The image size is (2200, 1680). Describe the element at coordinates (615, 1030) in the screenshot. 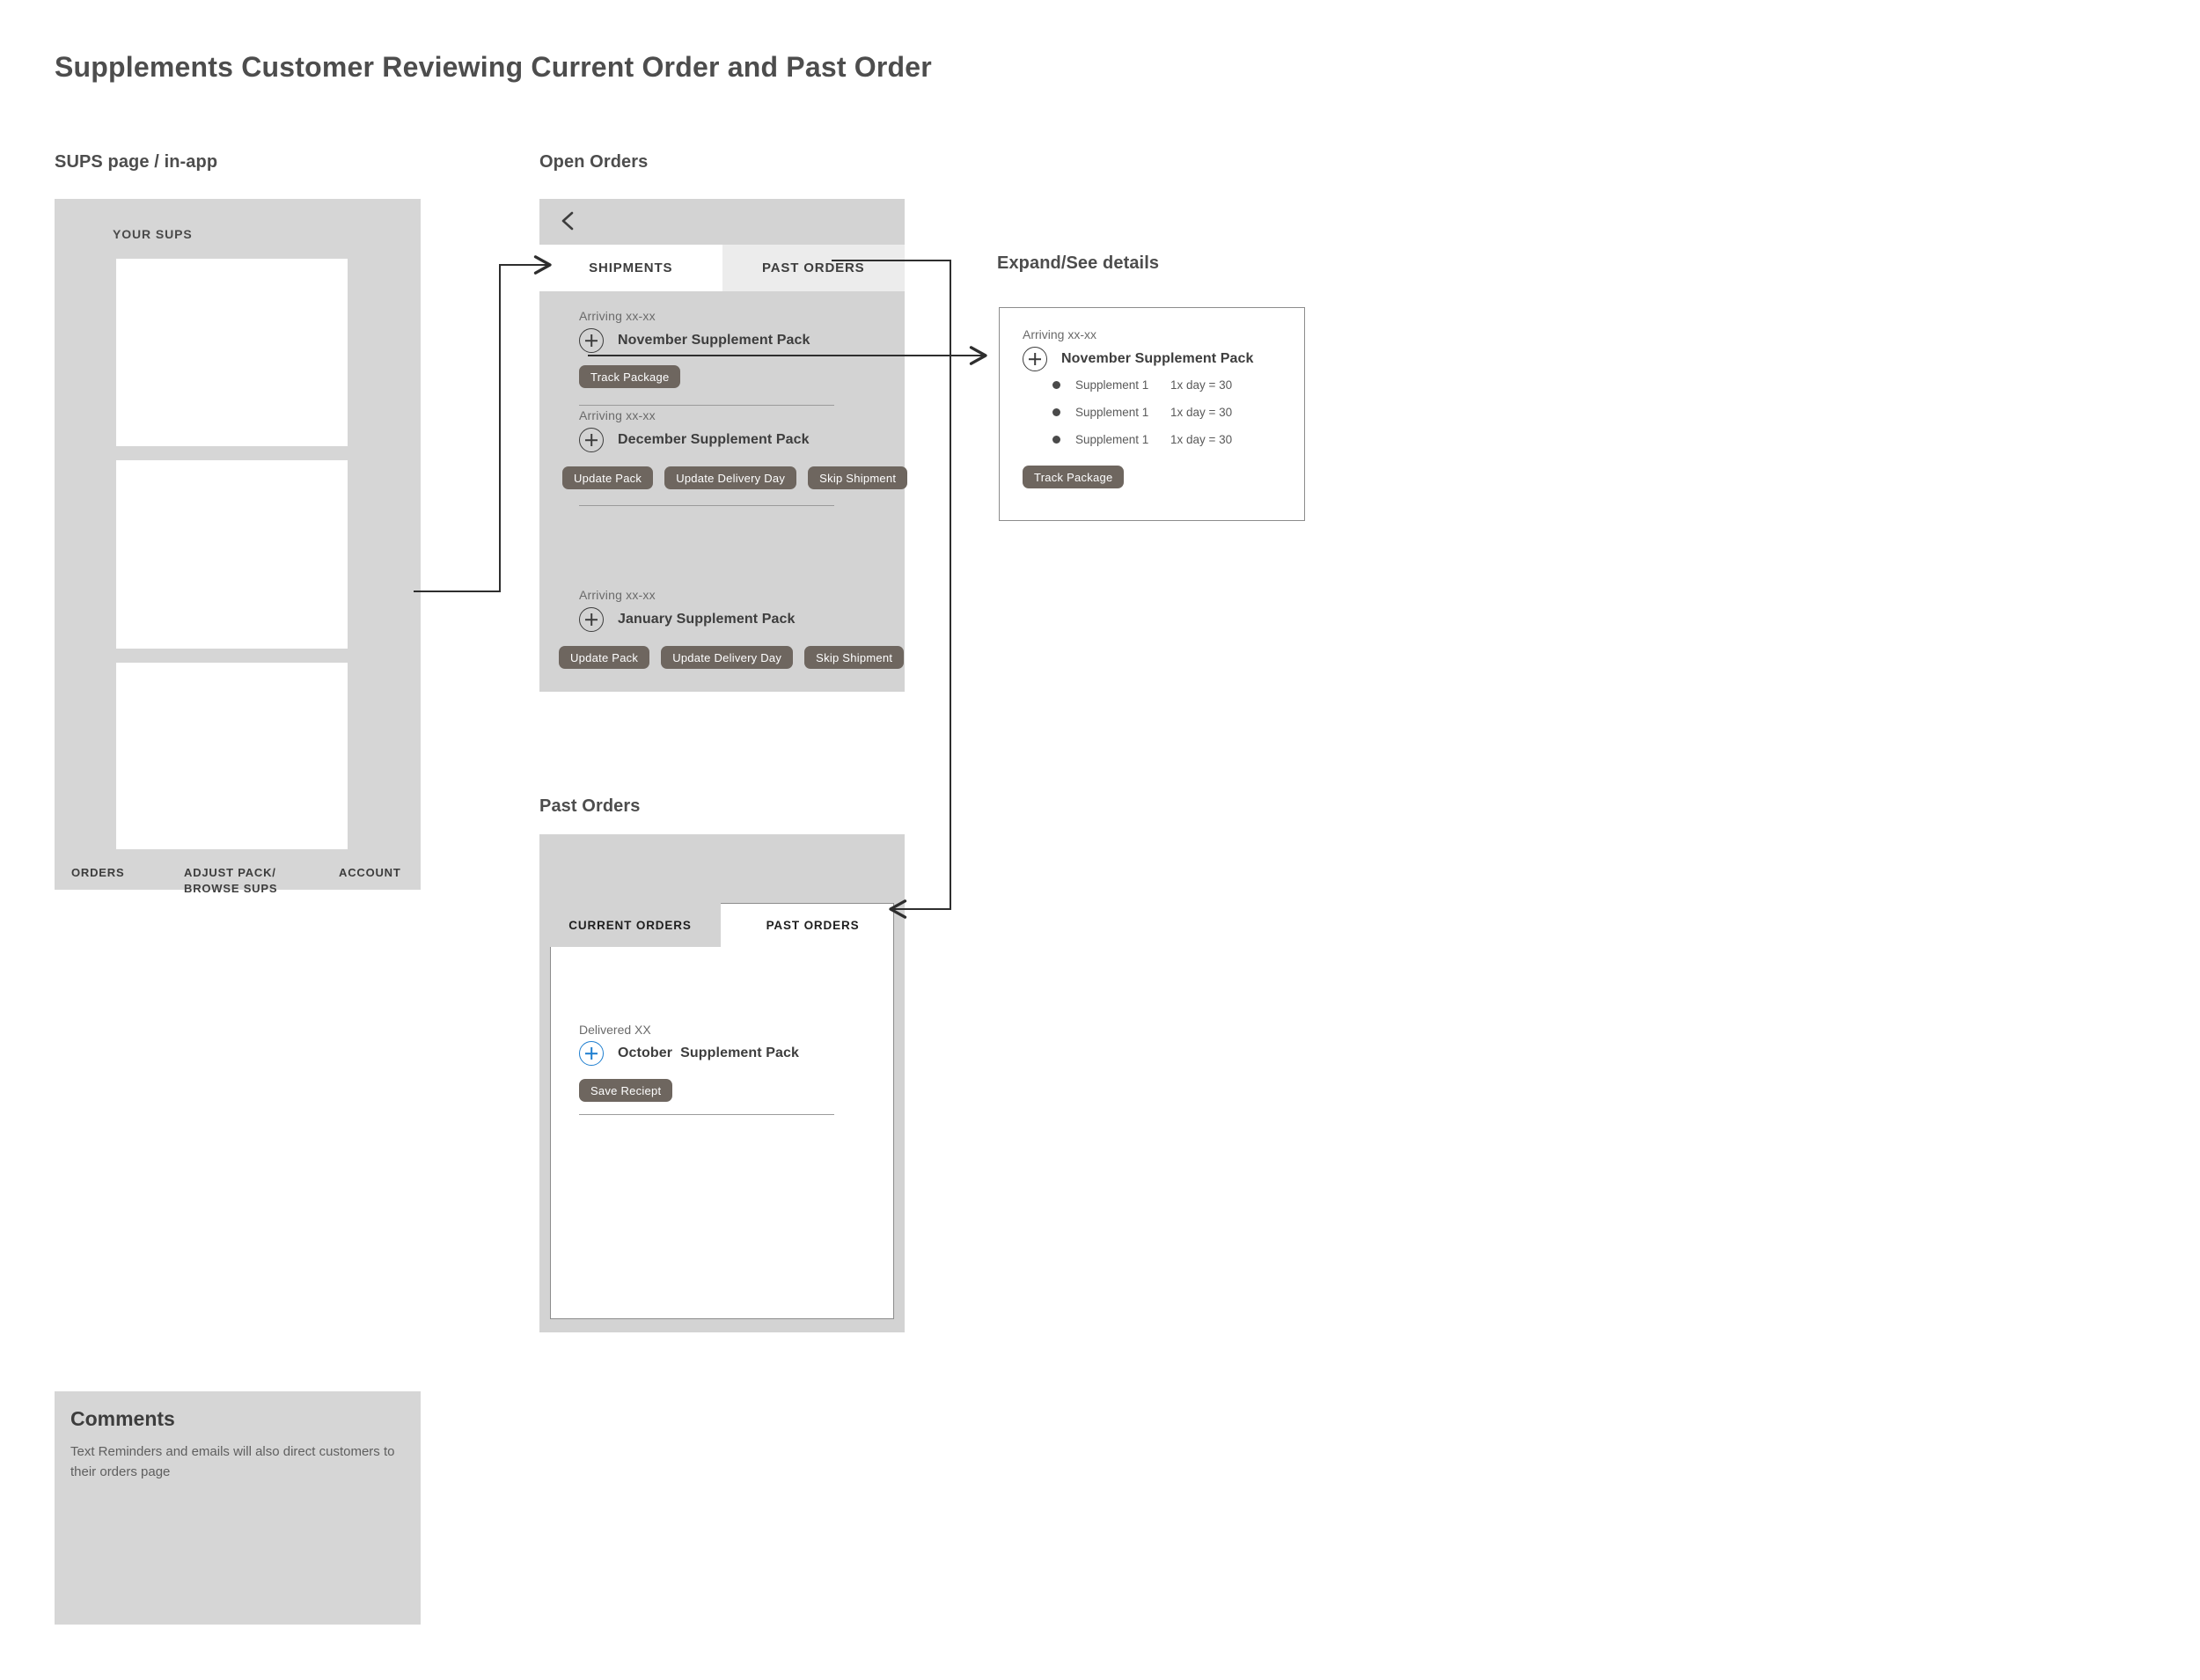

I see `delivered-label: Delivered XX` at that location.